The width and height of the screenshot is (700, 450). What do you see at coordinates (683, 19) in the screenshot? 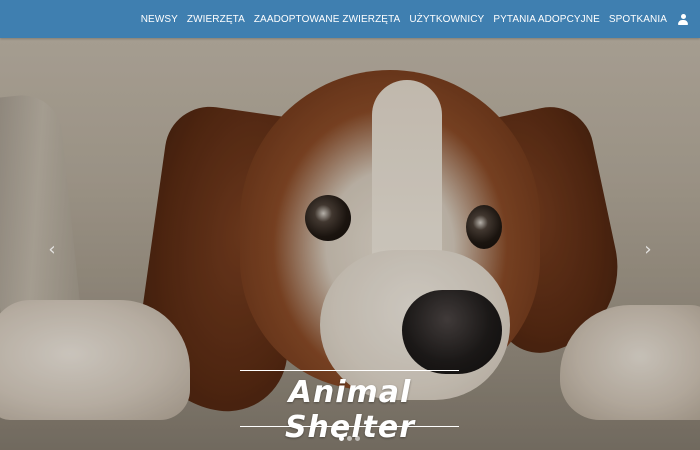
I see `user-icon` at bounding box center [683, 19].